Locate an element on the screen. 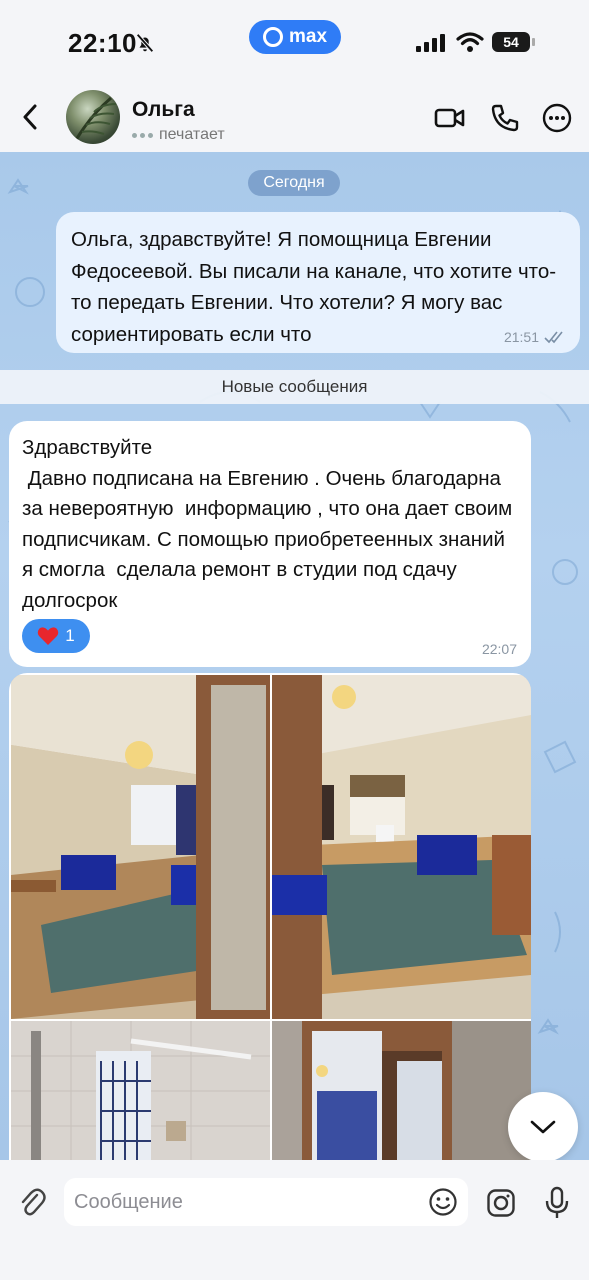  heart-icon is located at coordinates (48, 636).